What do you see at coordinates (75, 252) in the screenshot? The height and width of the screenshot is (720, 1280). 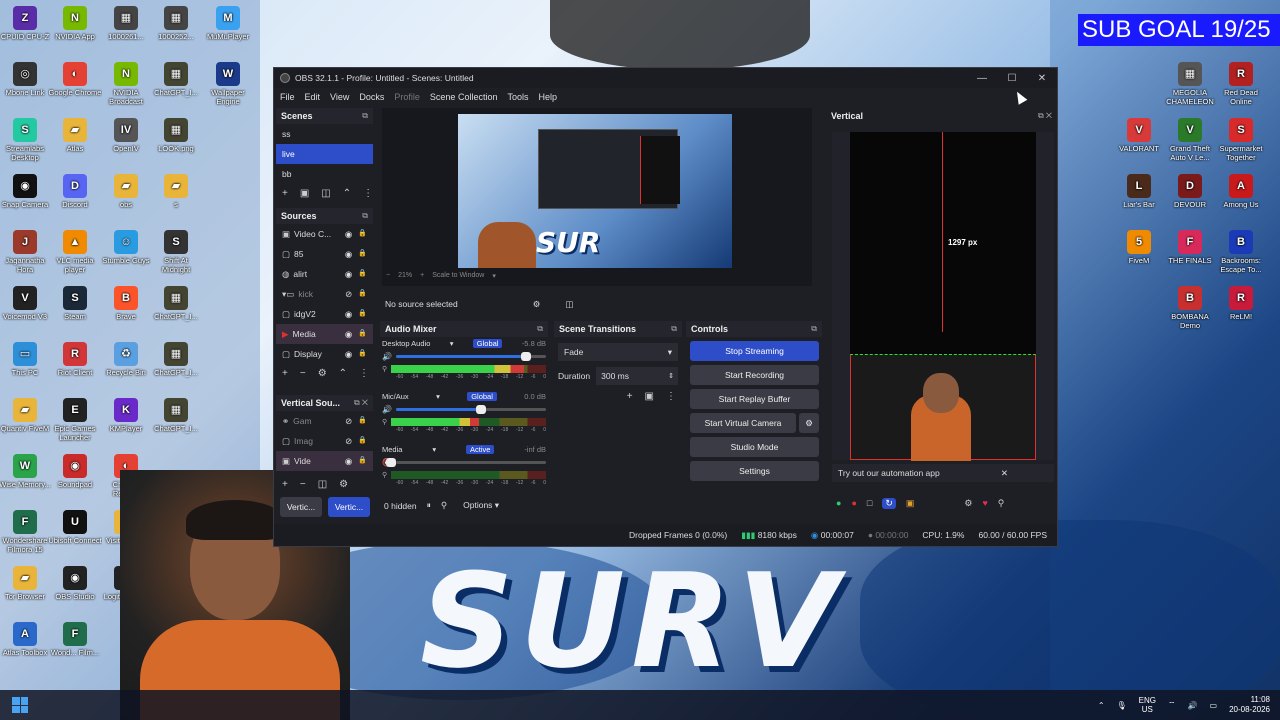 I see `desktop-icon: ▲ VLC media player` at bounding box center [75, 252].